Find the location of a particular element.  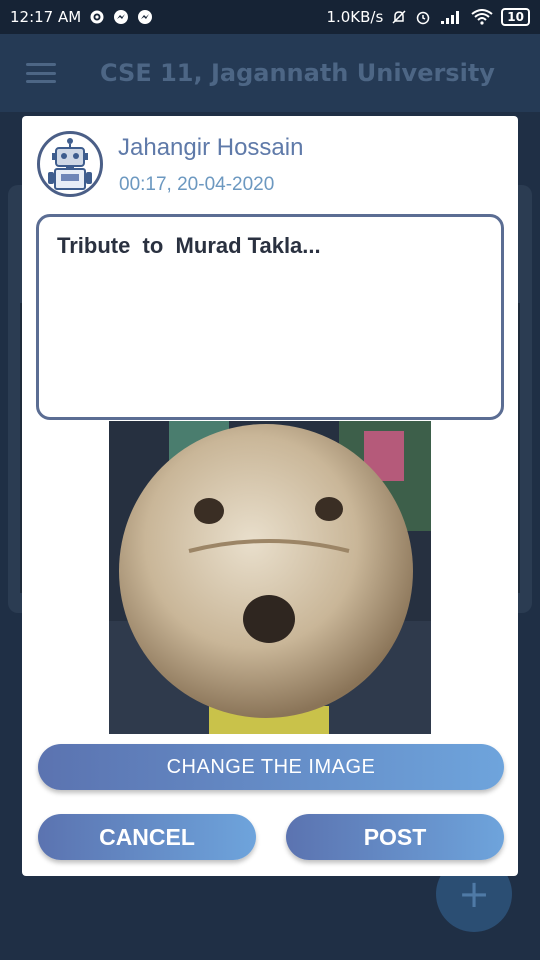

status-left: 12:17 AM is located at coordinates (81, 17).